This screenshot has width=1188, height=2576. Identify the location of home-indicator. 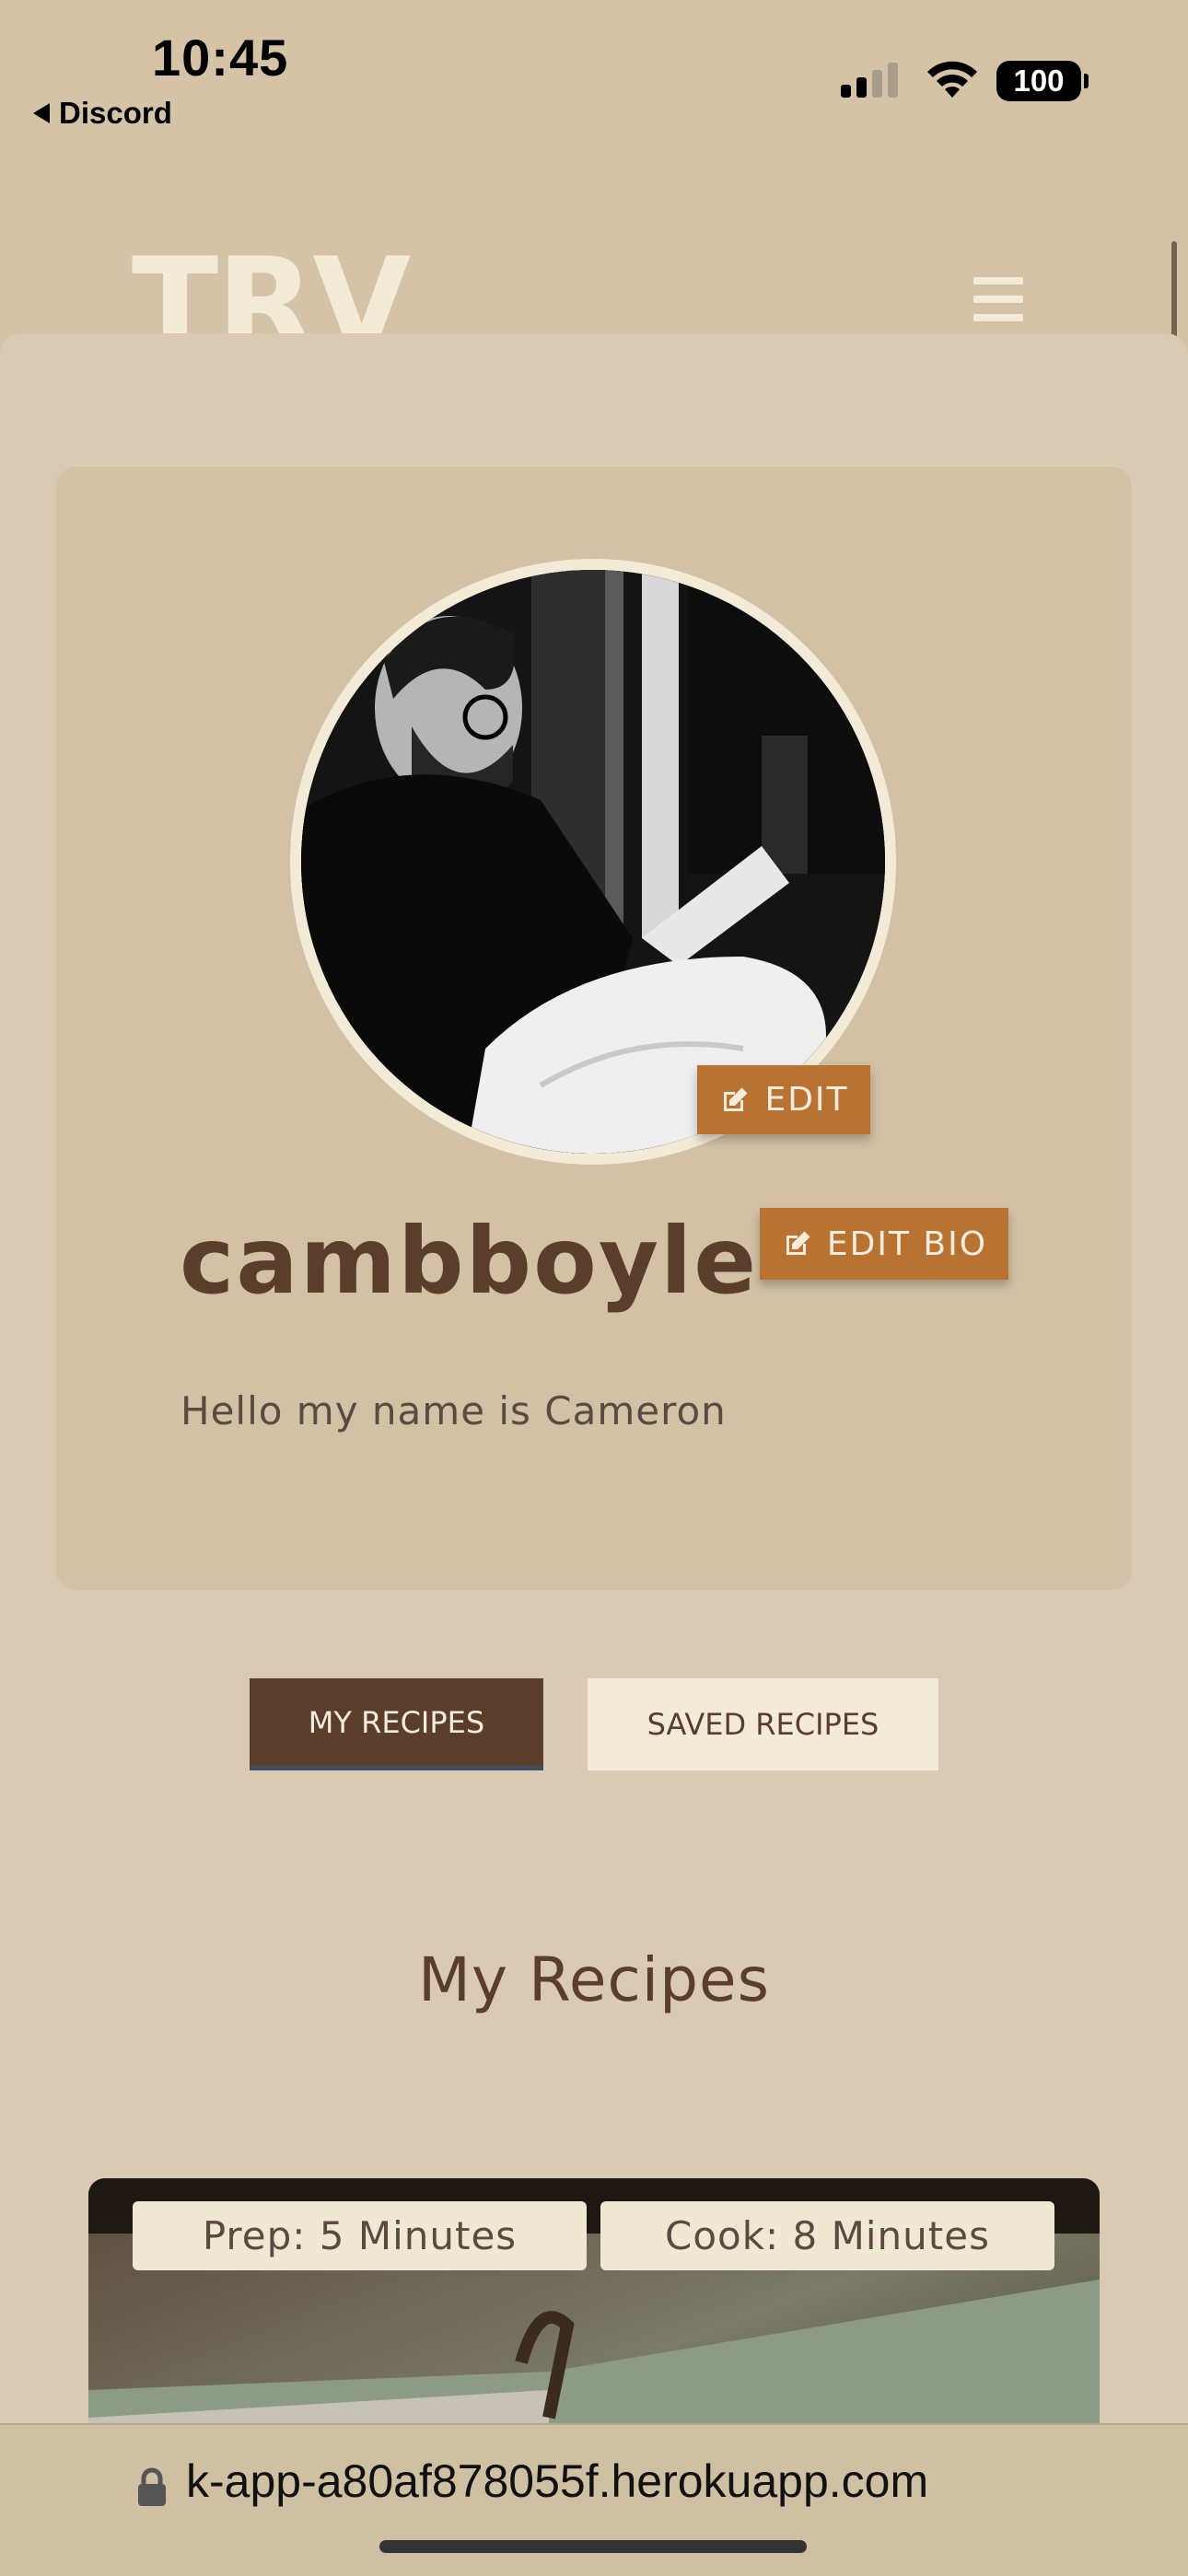
(593, 2546).